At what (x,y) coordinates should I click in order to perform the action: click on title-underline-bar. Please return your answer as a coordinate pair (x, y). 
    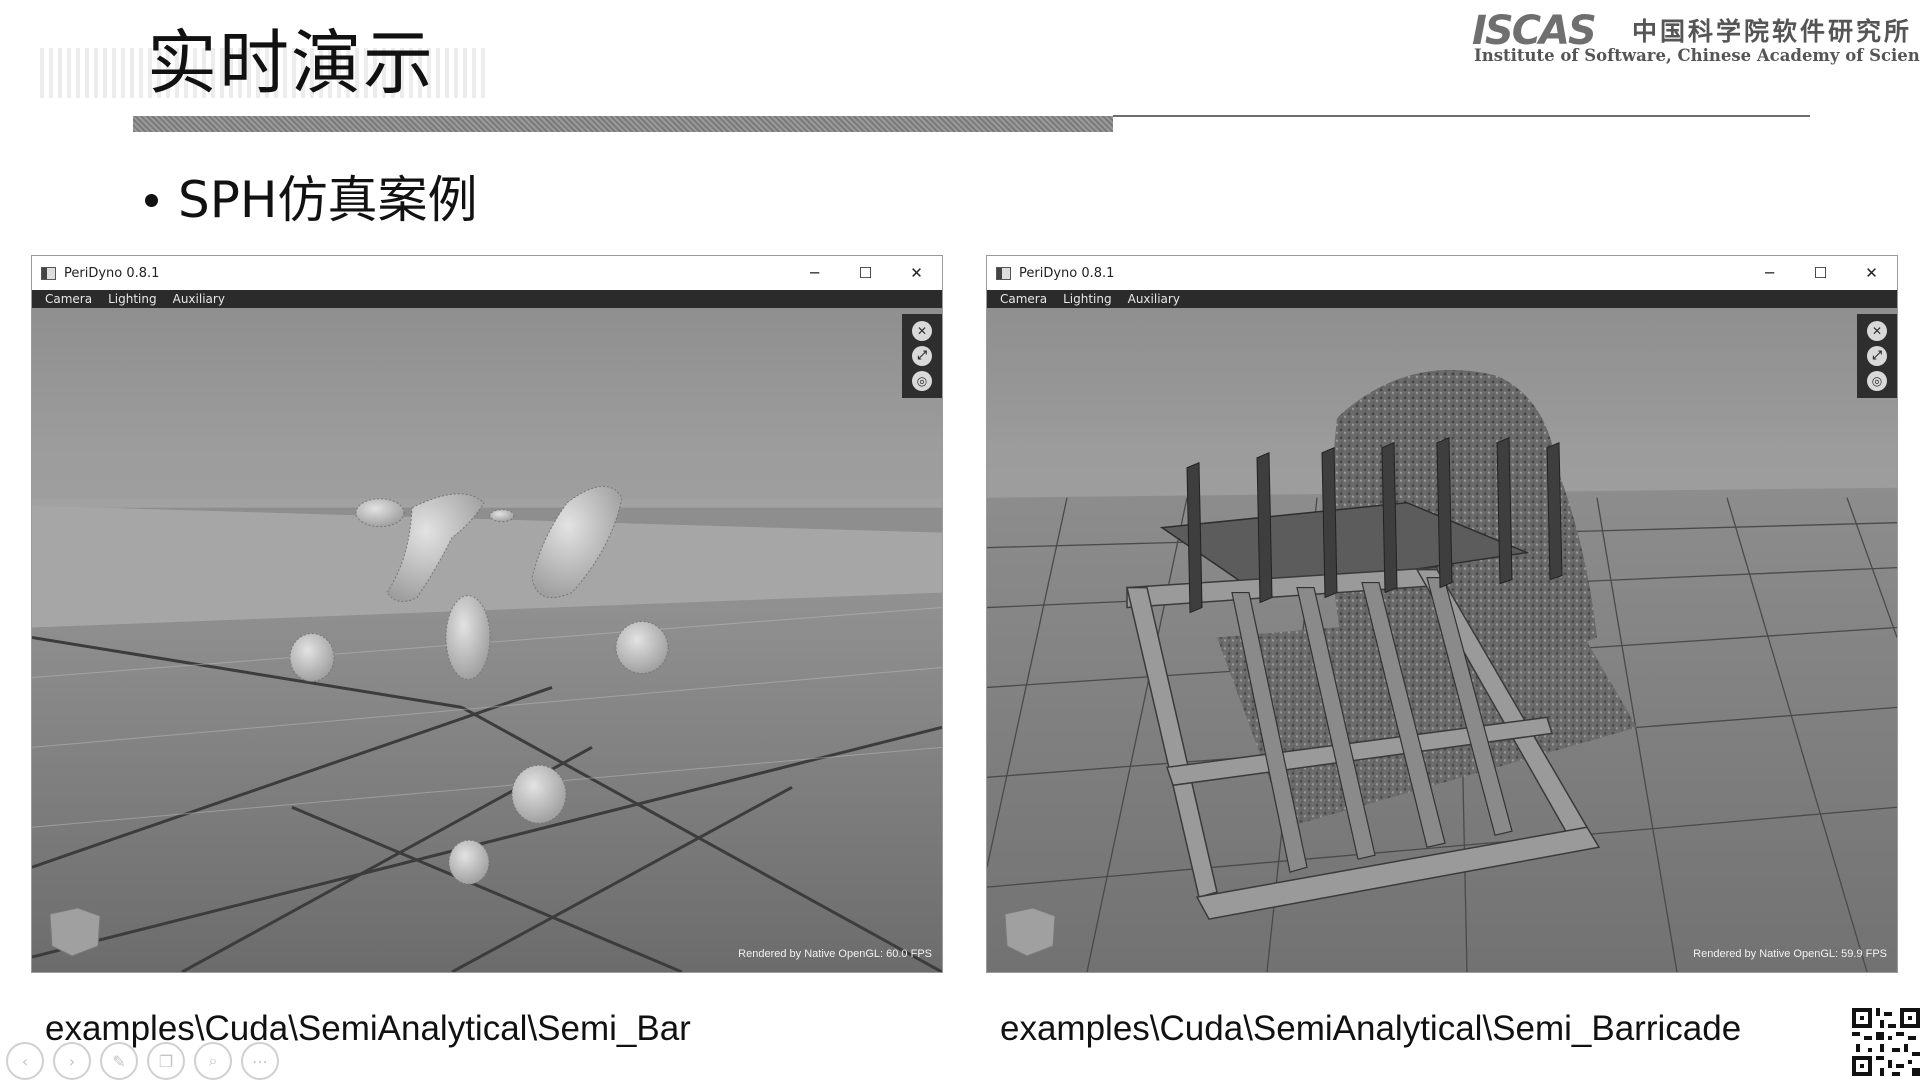
    Looking at the image, I should click on (623, 124).